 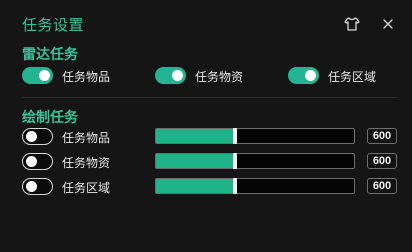 What do you see at coordinates (235, 186) in the screenshot?
I see `draw-area-slider-handle` at bounding box center [235, 186].